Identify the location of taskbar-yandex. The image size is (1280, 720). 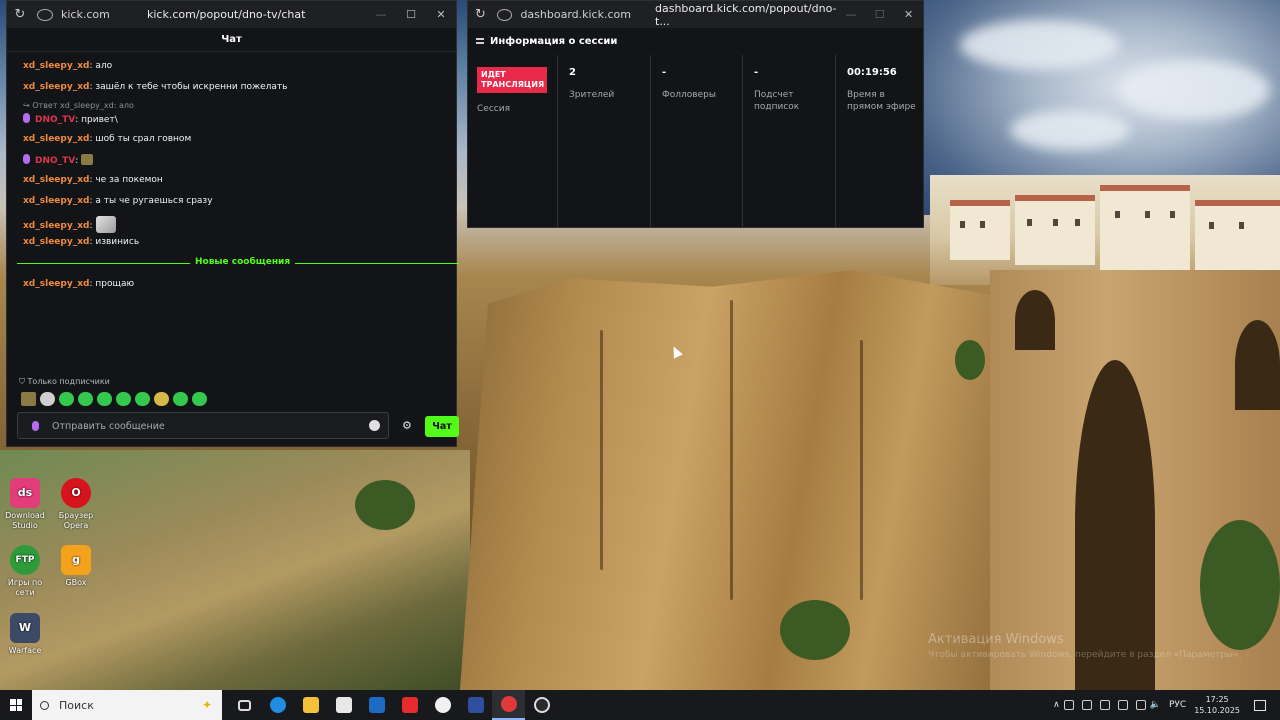
(409, 705).